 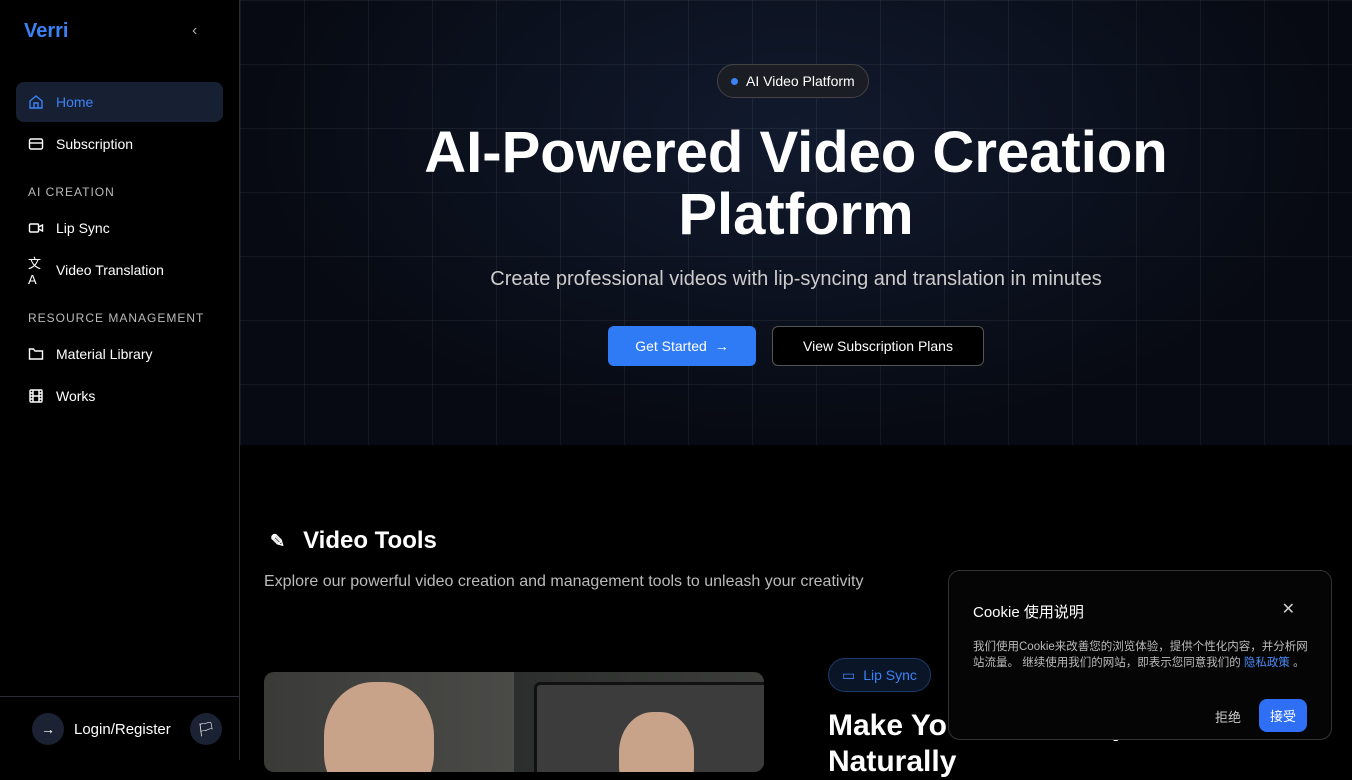 What do you see at coordinates (119, 102) in the screenshot?
I see `sidebar-item-home: Home` at bounding box center [119, 102].